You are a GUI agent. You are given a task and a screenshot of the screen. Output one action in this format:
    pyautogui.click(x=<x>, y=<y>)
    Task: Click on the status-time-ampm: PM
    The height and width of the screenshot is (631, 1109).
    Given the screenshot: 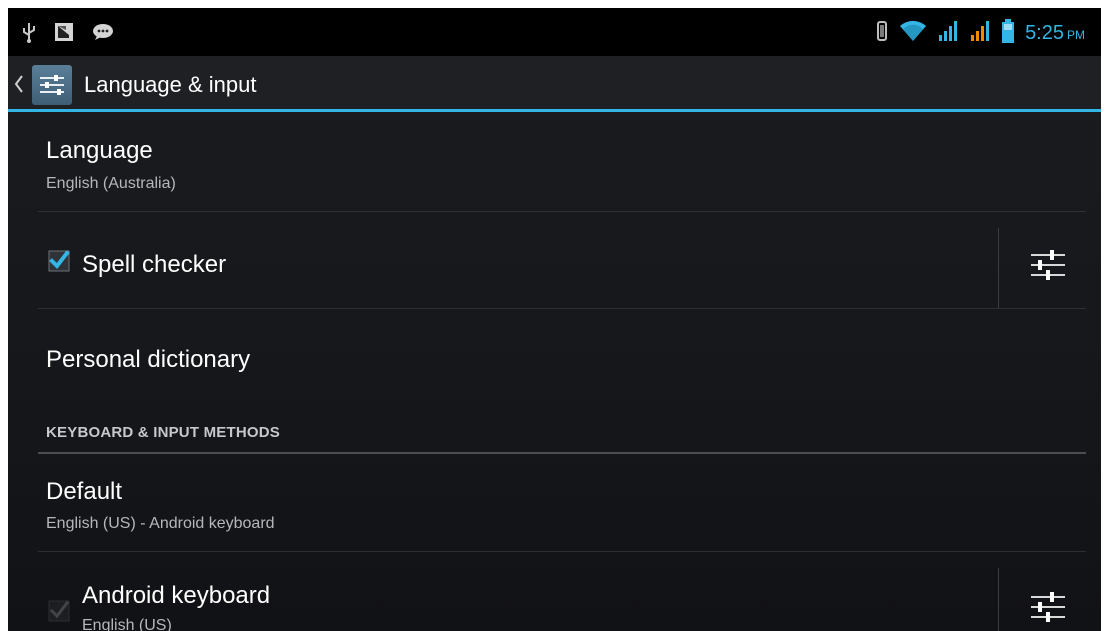 What is the action you would take?
    pyautogui.click(x=1076, y=35)
    